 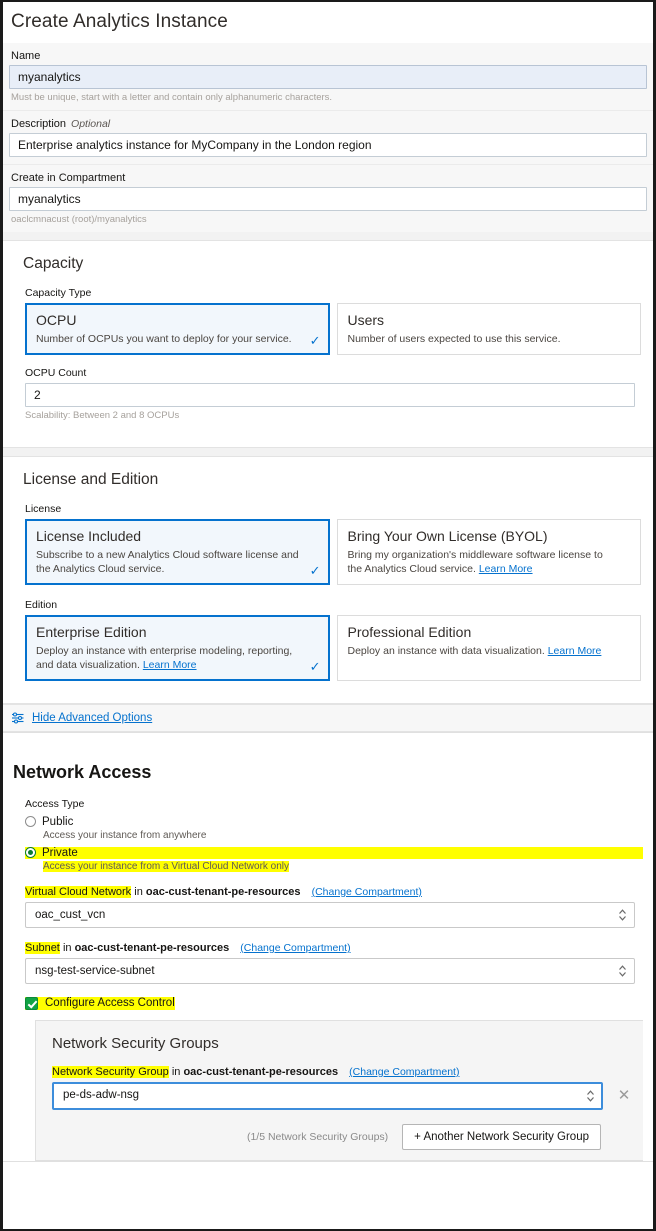 I want to click on nsg-select: pe-ds-adw-nsg, so click(x=327, y=1095).